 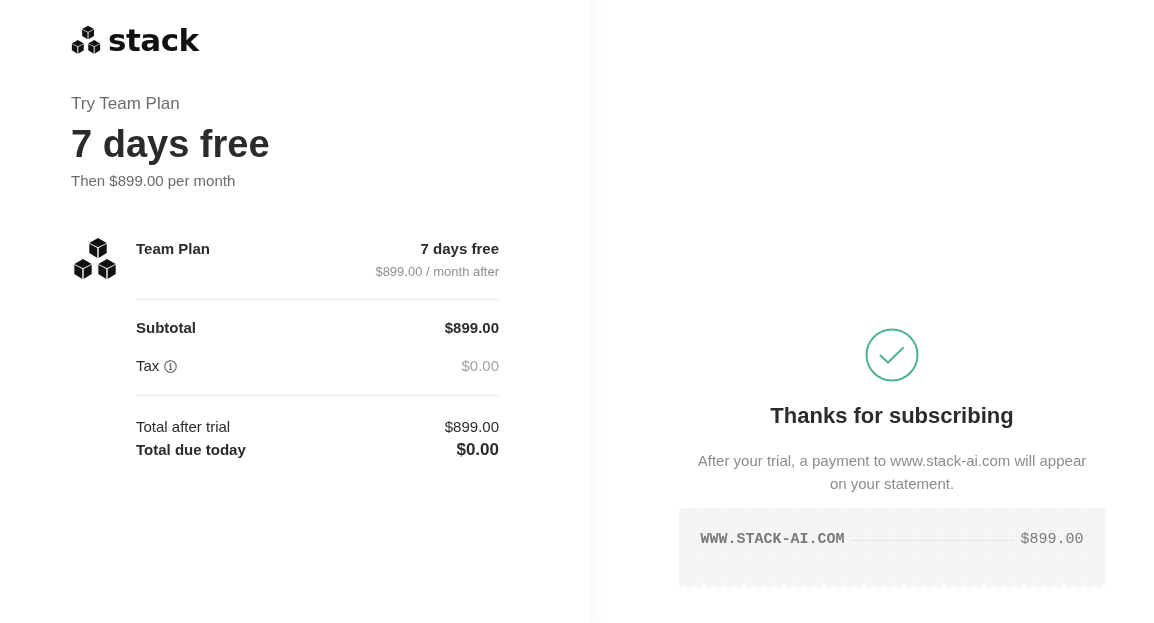 I want to click on check-circle-icon, so click(x=892, y=355).